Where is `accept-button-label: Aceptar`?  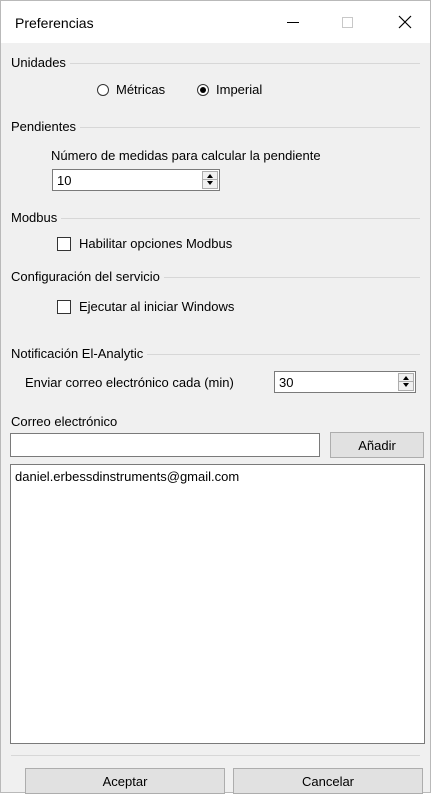
accept-button-label: Aceptar is located at coordinates (125, 781).